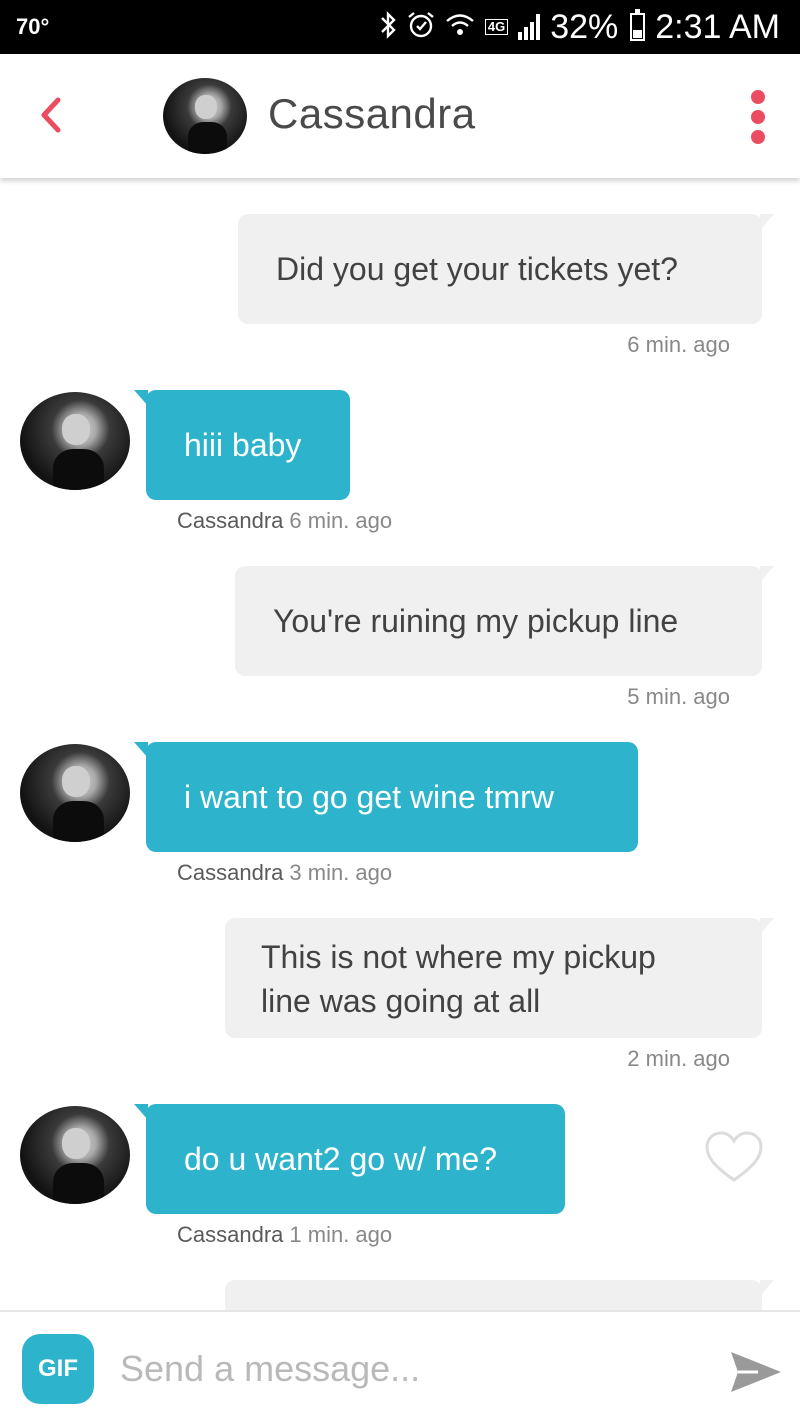 The image size is (800, 1422). I want to click on signal-icon, so click(529, 27).